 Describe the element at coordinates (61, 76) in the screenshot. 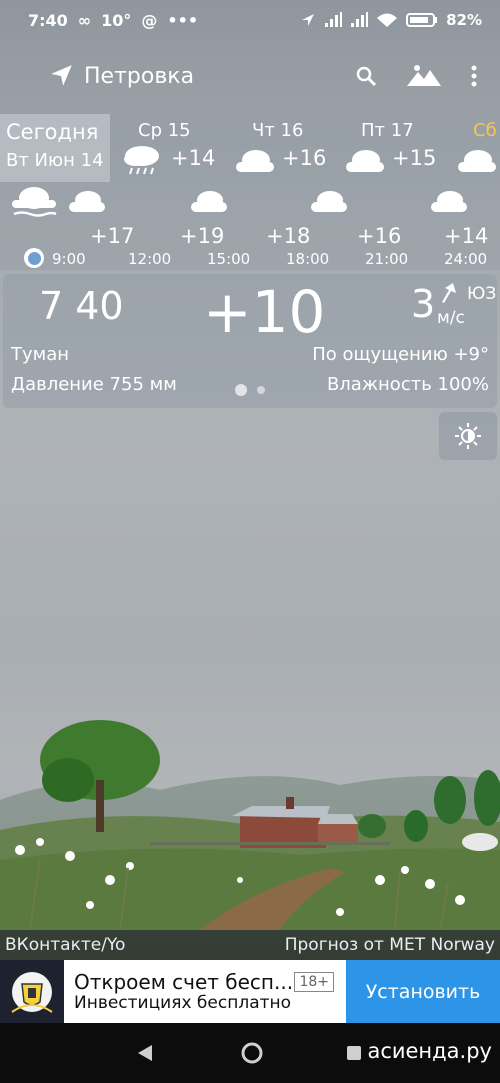

I see `location-arrow-icon` at that location.